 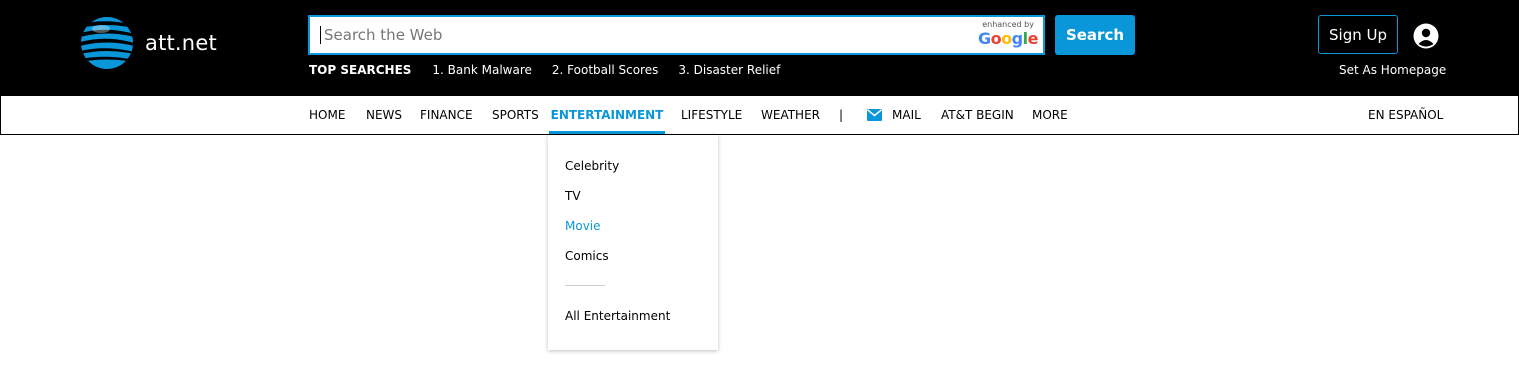 I want to click on nav-item-news: NEWS, so click(x=384, y=115).